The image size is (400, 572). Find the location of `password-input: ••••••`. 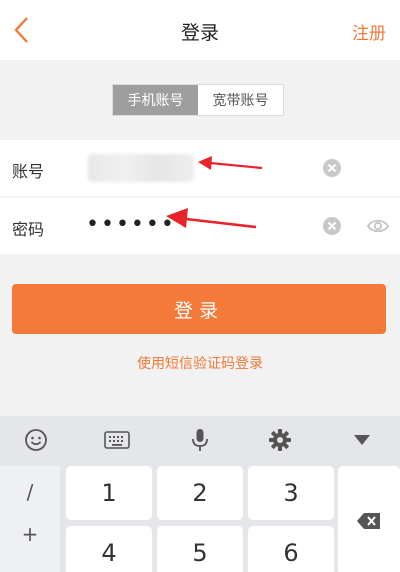

password-input: •••••• is located at coordinates (131, 224).